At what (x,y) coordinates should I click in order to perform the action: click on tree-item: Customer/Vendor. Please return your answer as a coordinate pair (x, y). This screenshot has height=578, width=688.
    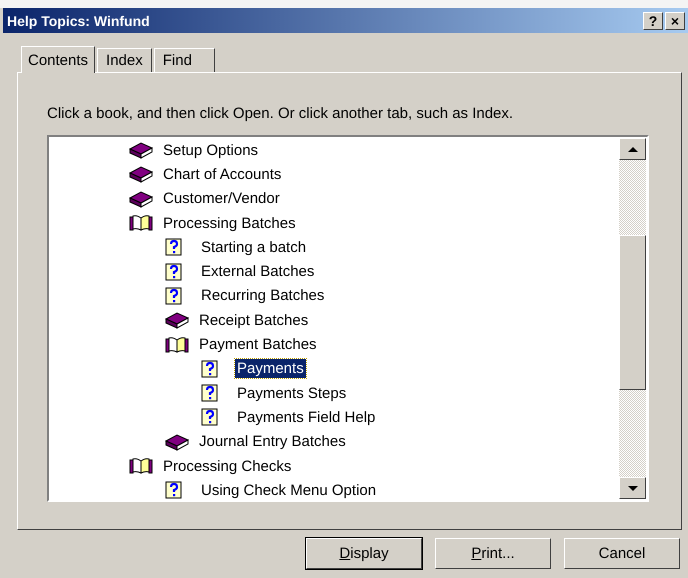
    Looking at the image, I should click on (221, 198).